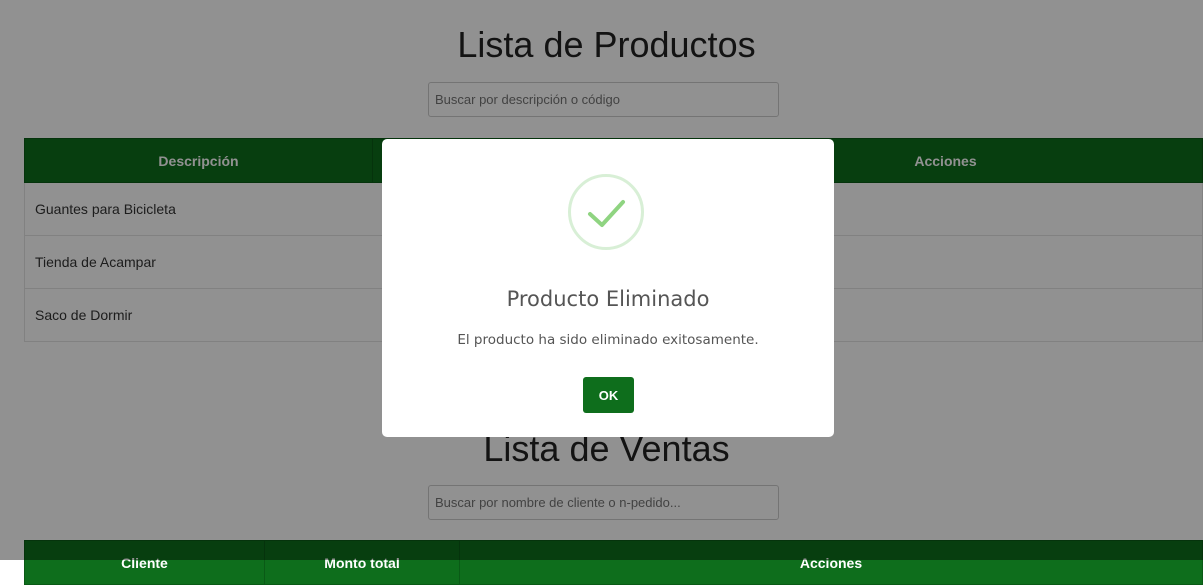 The image size is (1203, 585). Describe the element at coordinates (606, 212) in the screenshot. I see `success-check-icon` at that location.